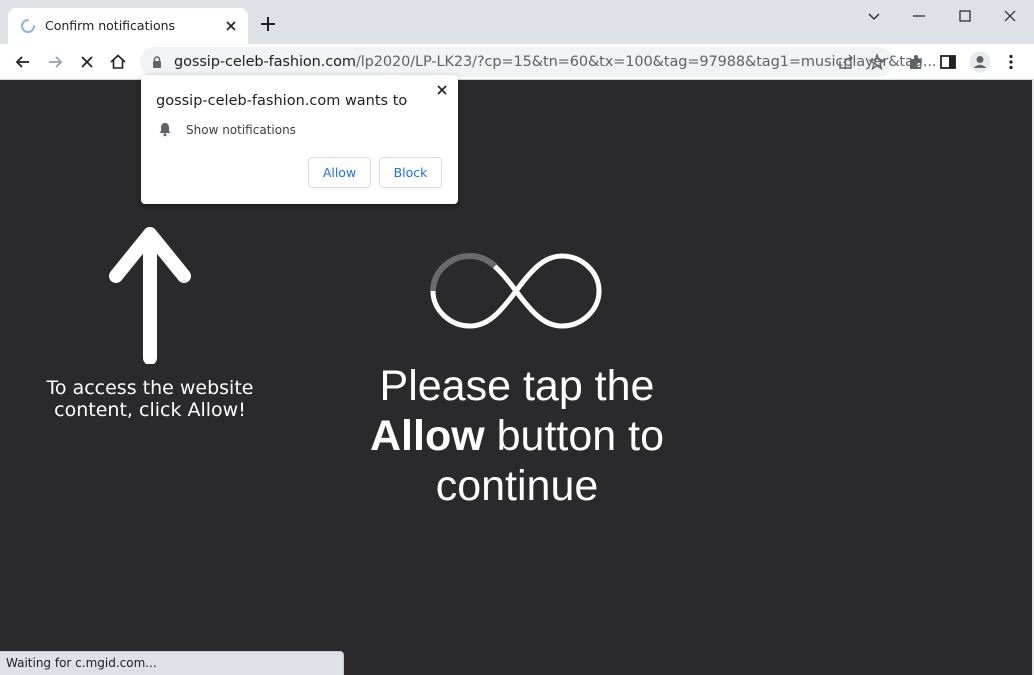 This screenshot has height=675, width=1034. I want to click on active-tab: Confirm notifications, so click(128, 26).